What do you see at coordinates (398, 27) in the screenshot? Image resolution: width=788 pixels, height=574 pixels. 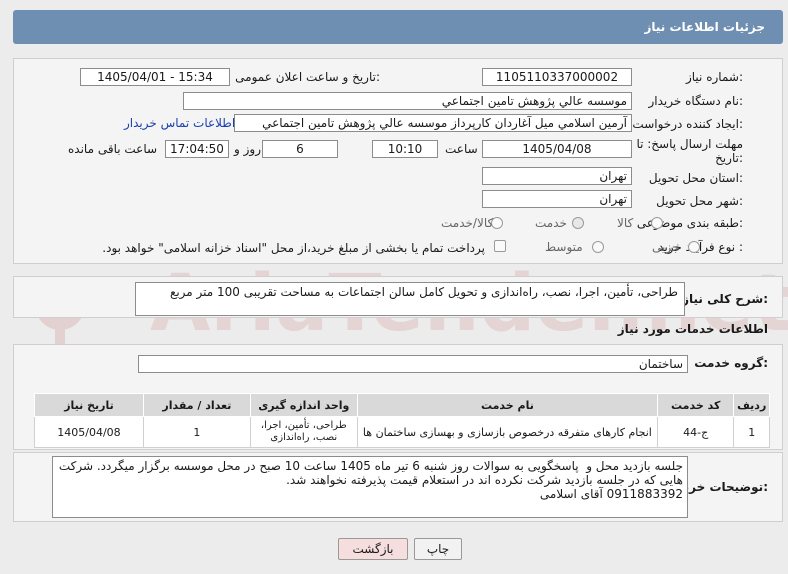 I see `page-header: جزئیات اطلاعات نیاز` at bounding box center [398, 27].